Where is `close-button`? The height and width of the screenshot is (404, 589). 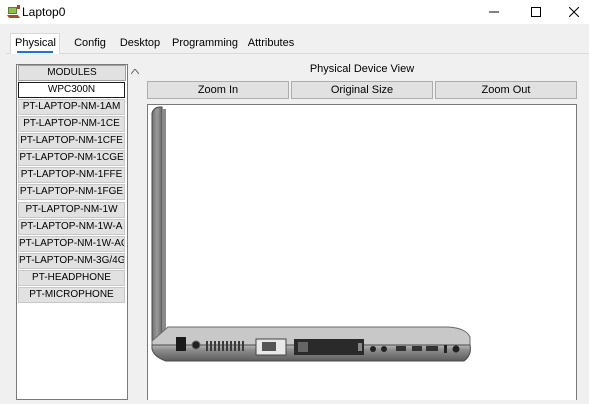
close-button is located at coordinates (572, 12).